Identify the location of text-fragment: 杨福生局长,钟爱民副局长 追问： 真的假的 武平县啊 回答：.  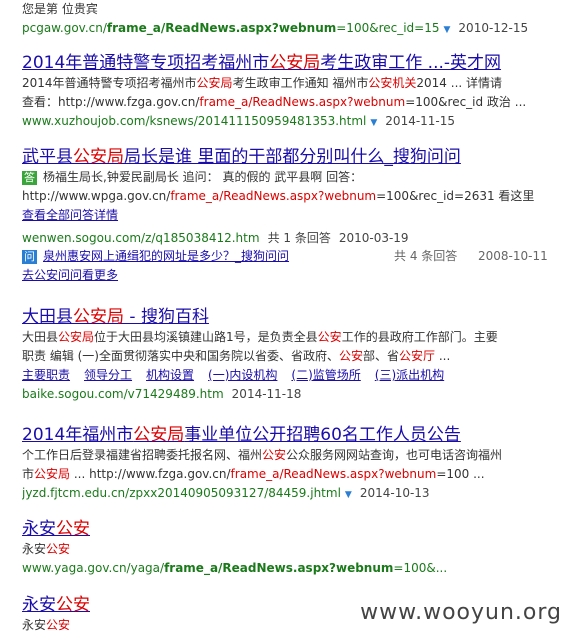
(203, 177).